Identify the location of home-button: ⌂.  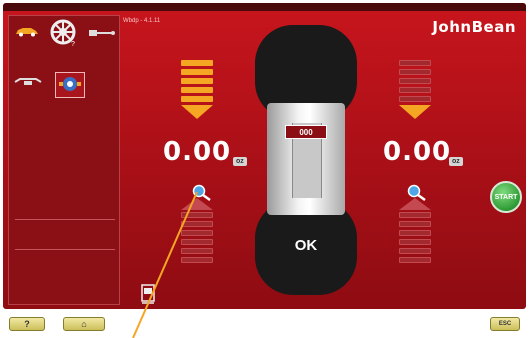
(84, 324).